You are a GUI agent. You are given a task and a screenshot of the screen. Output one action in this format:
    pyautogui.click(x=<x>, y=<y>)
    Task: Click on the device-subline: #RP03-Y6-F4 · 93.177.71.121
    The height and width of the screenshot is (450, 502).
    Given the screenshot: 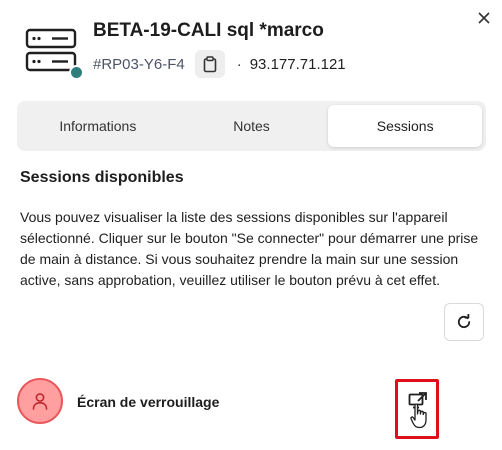 What is the action you would take?
    pyautogui.click(x=219, y=64)
    